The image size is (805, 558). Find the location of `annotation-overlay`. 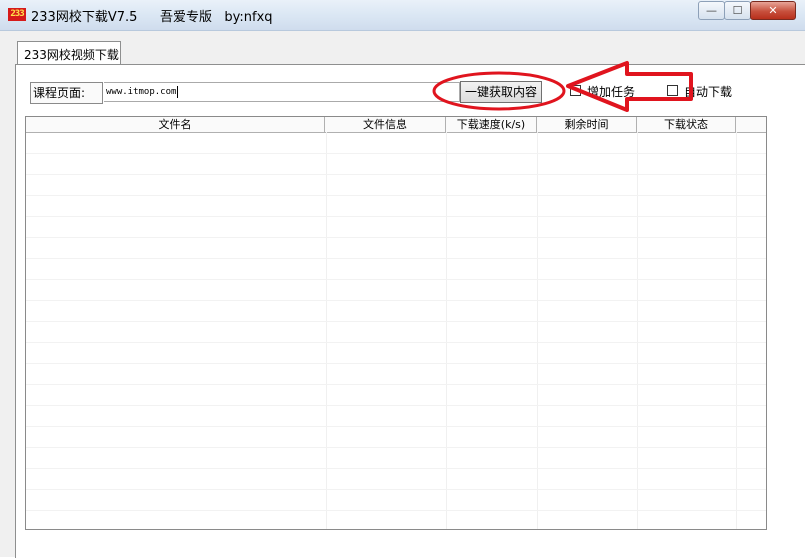

annotation-overlay is located at coordinates (562, 86).